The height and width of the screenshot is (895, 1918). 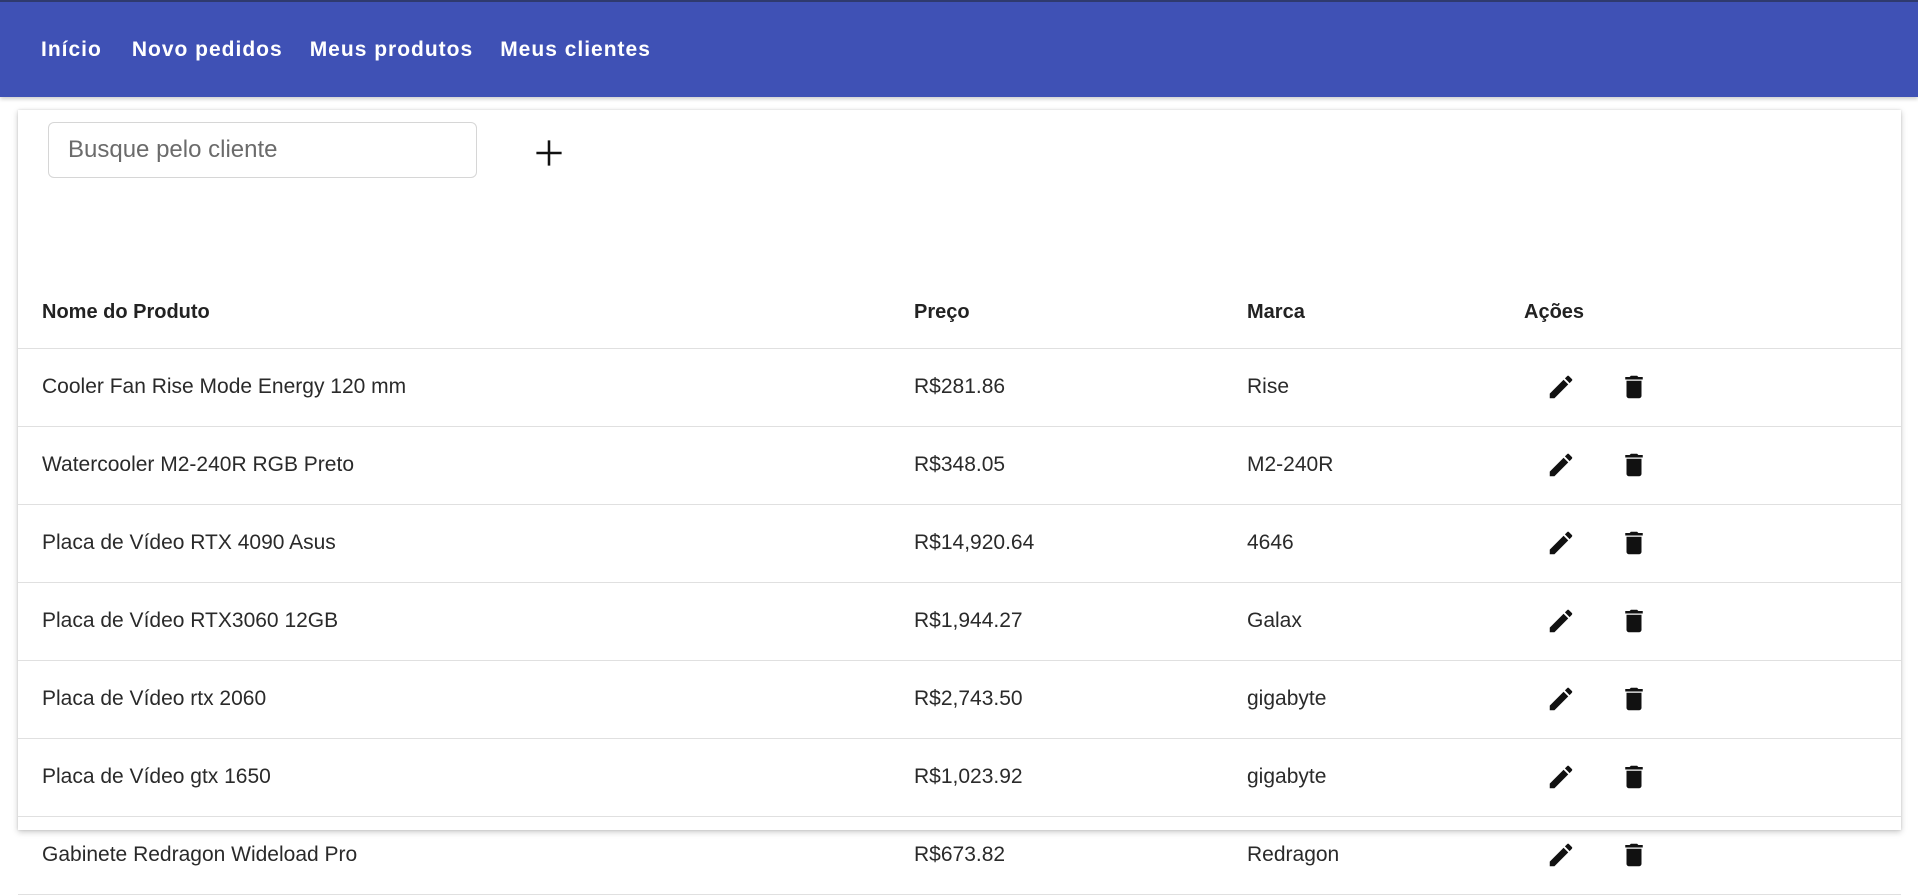 What do you see at coordinates (466, 313) in the screenshot?
I see `column-header-name: Nome do Produto` at bounding box center [466, 313].